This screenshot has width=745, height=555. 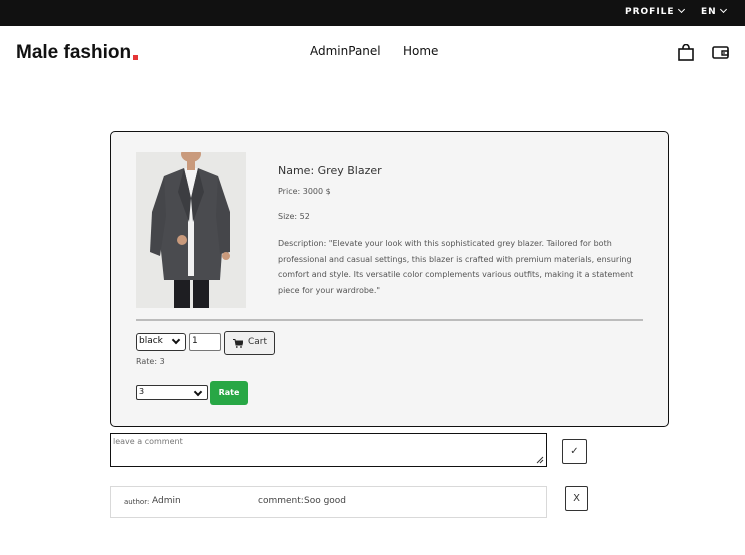 I want to click on top-bar: PROFILE EN, so click(x=372, y=13).